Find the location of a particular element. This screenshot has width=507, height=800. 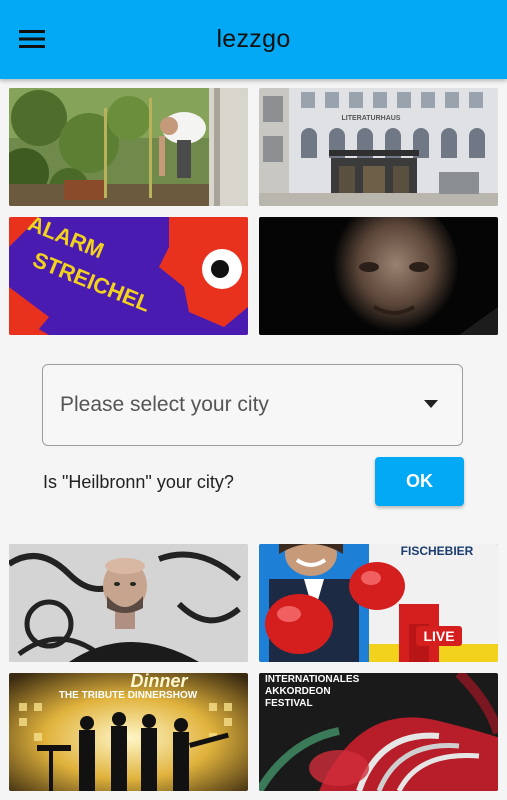

city-confirm-question: Is "Heilbronn" your city? is located at coordinates (138, 482).